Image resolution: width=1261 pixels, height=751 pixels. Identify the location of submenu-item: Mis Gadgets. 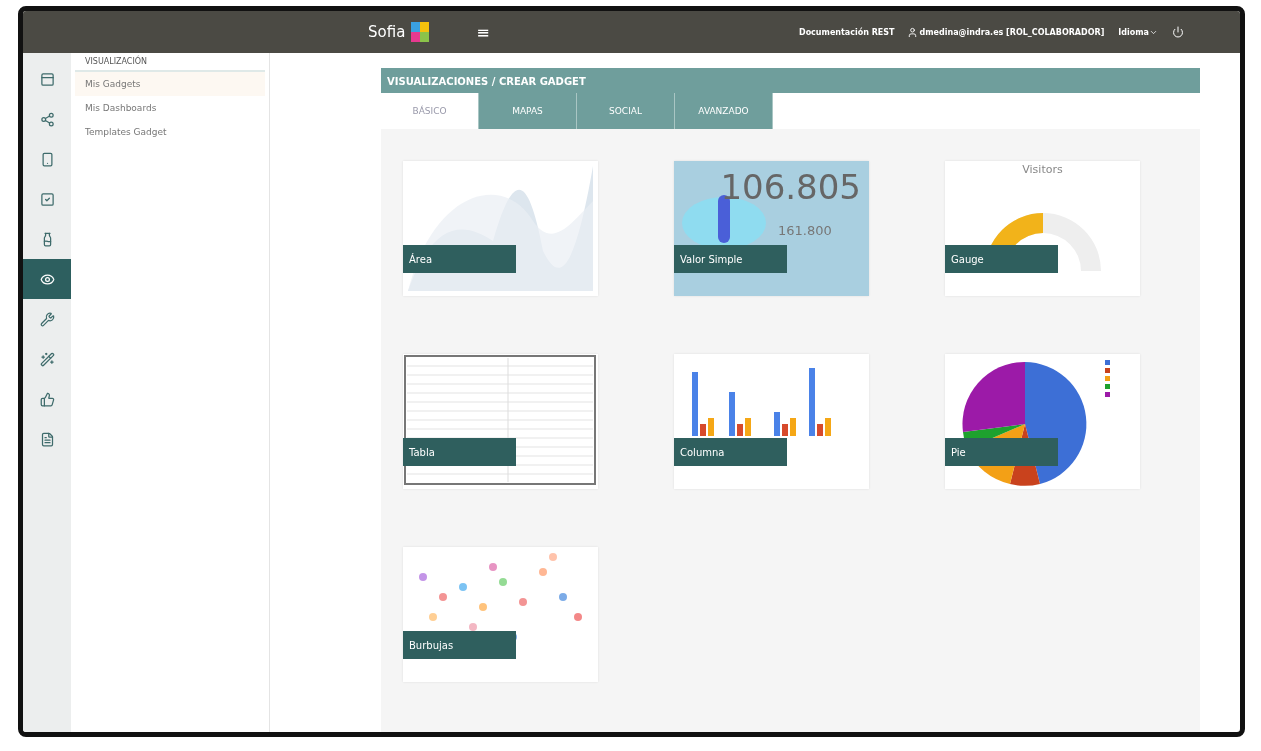
(170, 84).